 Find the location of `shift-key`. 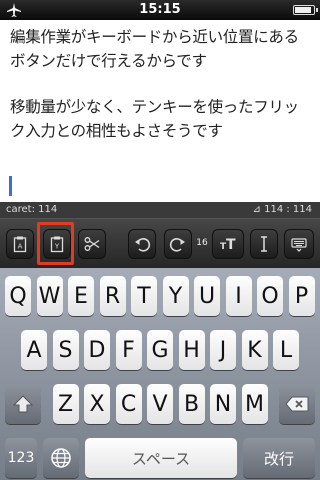

shift-key is located at coordinates (23, 404).